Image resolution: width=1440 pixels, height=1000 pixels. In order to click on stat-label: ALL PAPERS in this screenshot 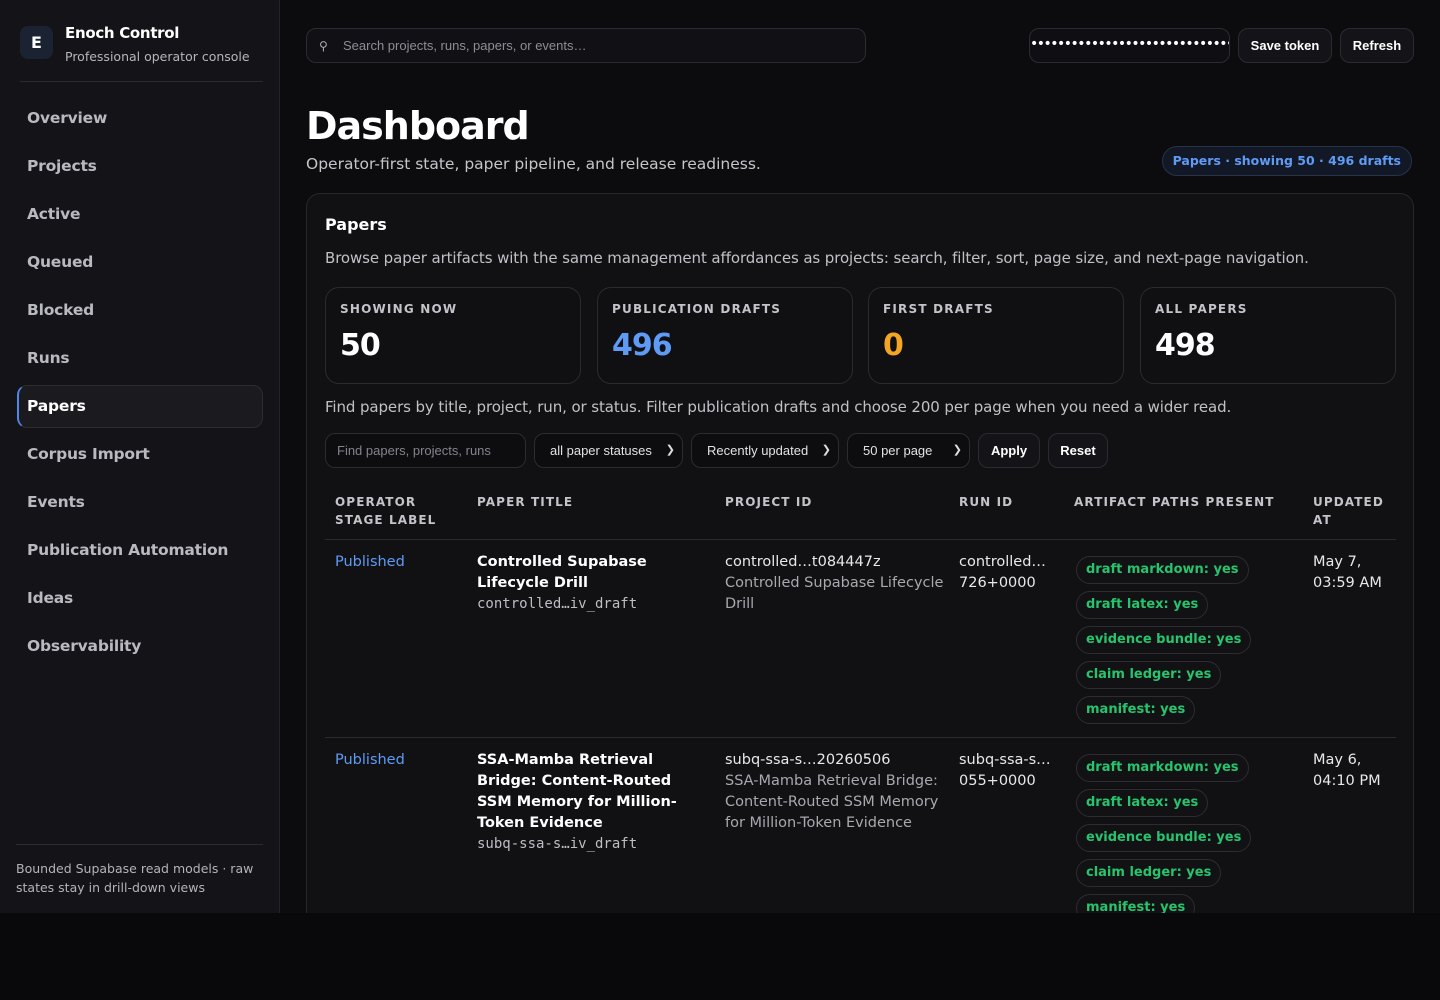, I will do `click(1201, 309)`.